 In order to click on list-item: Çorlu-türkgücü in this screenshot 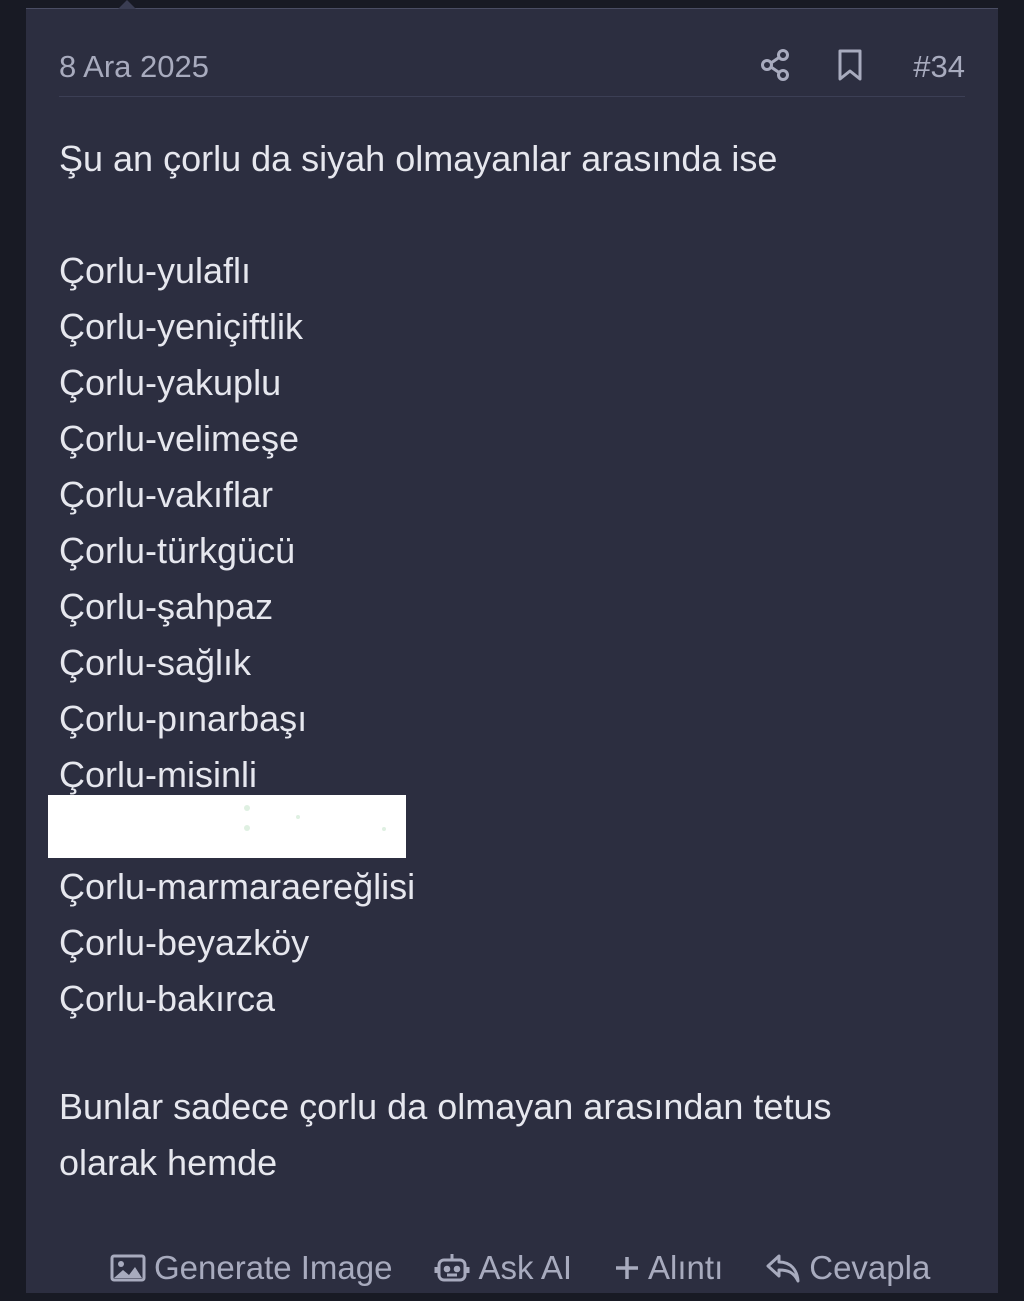, I will do `click(177, 550)`.